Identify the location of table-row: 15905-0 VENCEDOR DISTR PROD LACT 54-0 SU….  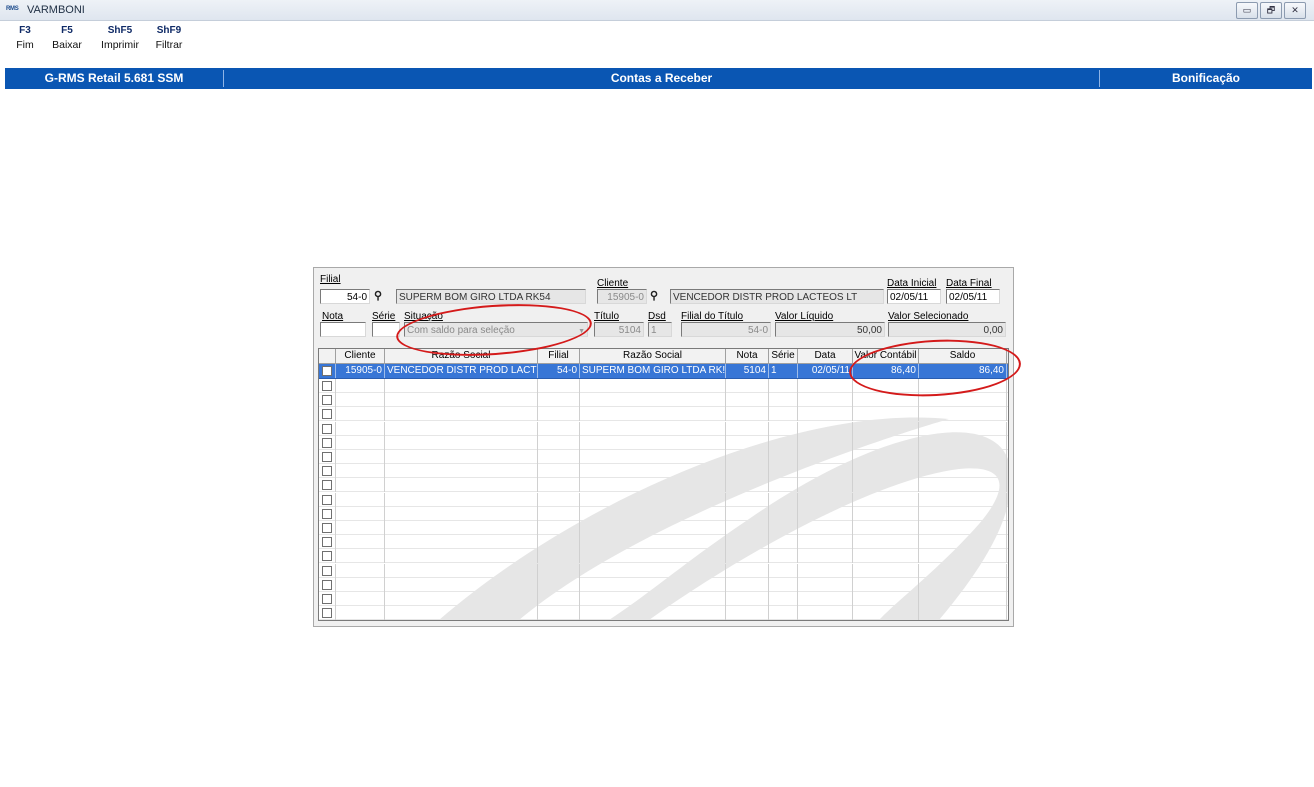
(663, 371).